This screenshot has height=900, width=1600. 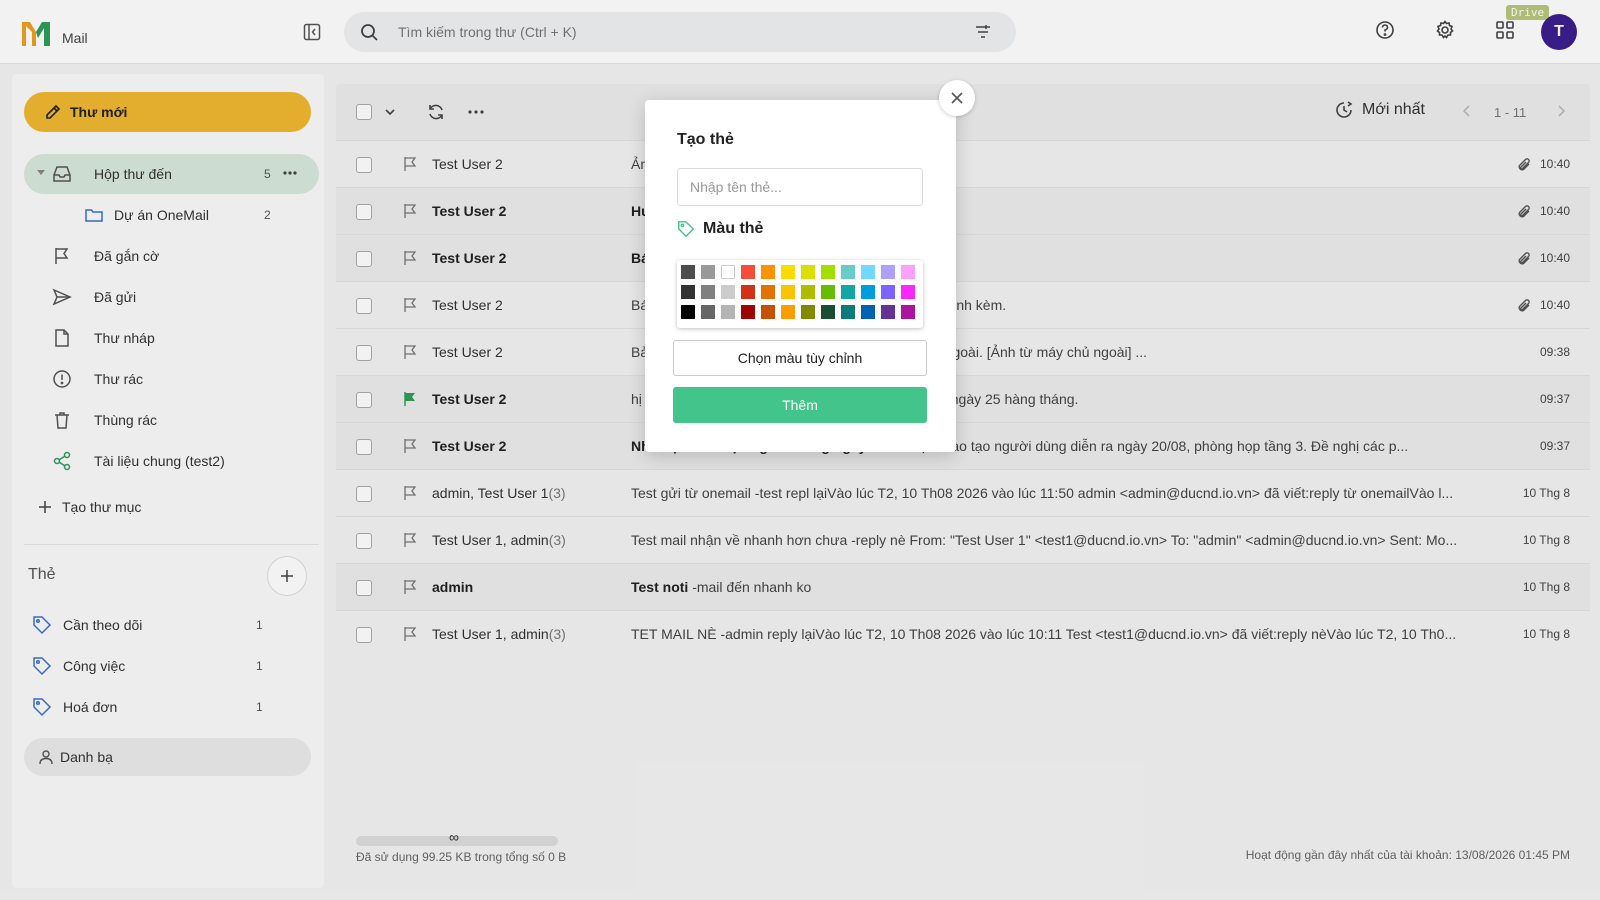 What do you see at coordinates (800, 358) in the screenshot?
I see `custom-color-button: Chọn màu tùy chỉnh` at bounding box center [800, 358].